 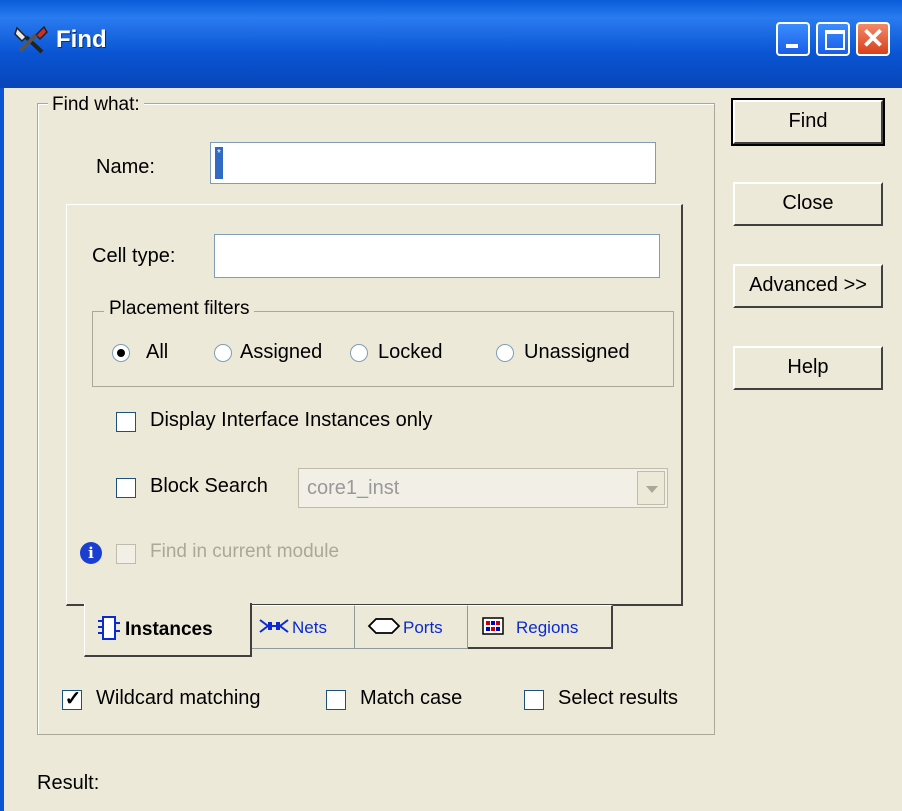 I want to click on radio-locked, so click(x=359, y=353).